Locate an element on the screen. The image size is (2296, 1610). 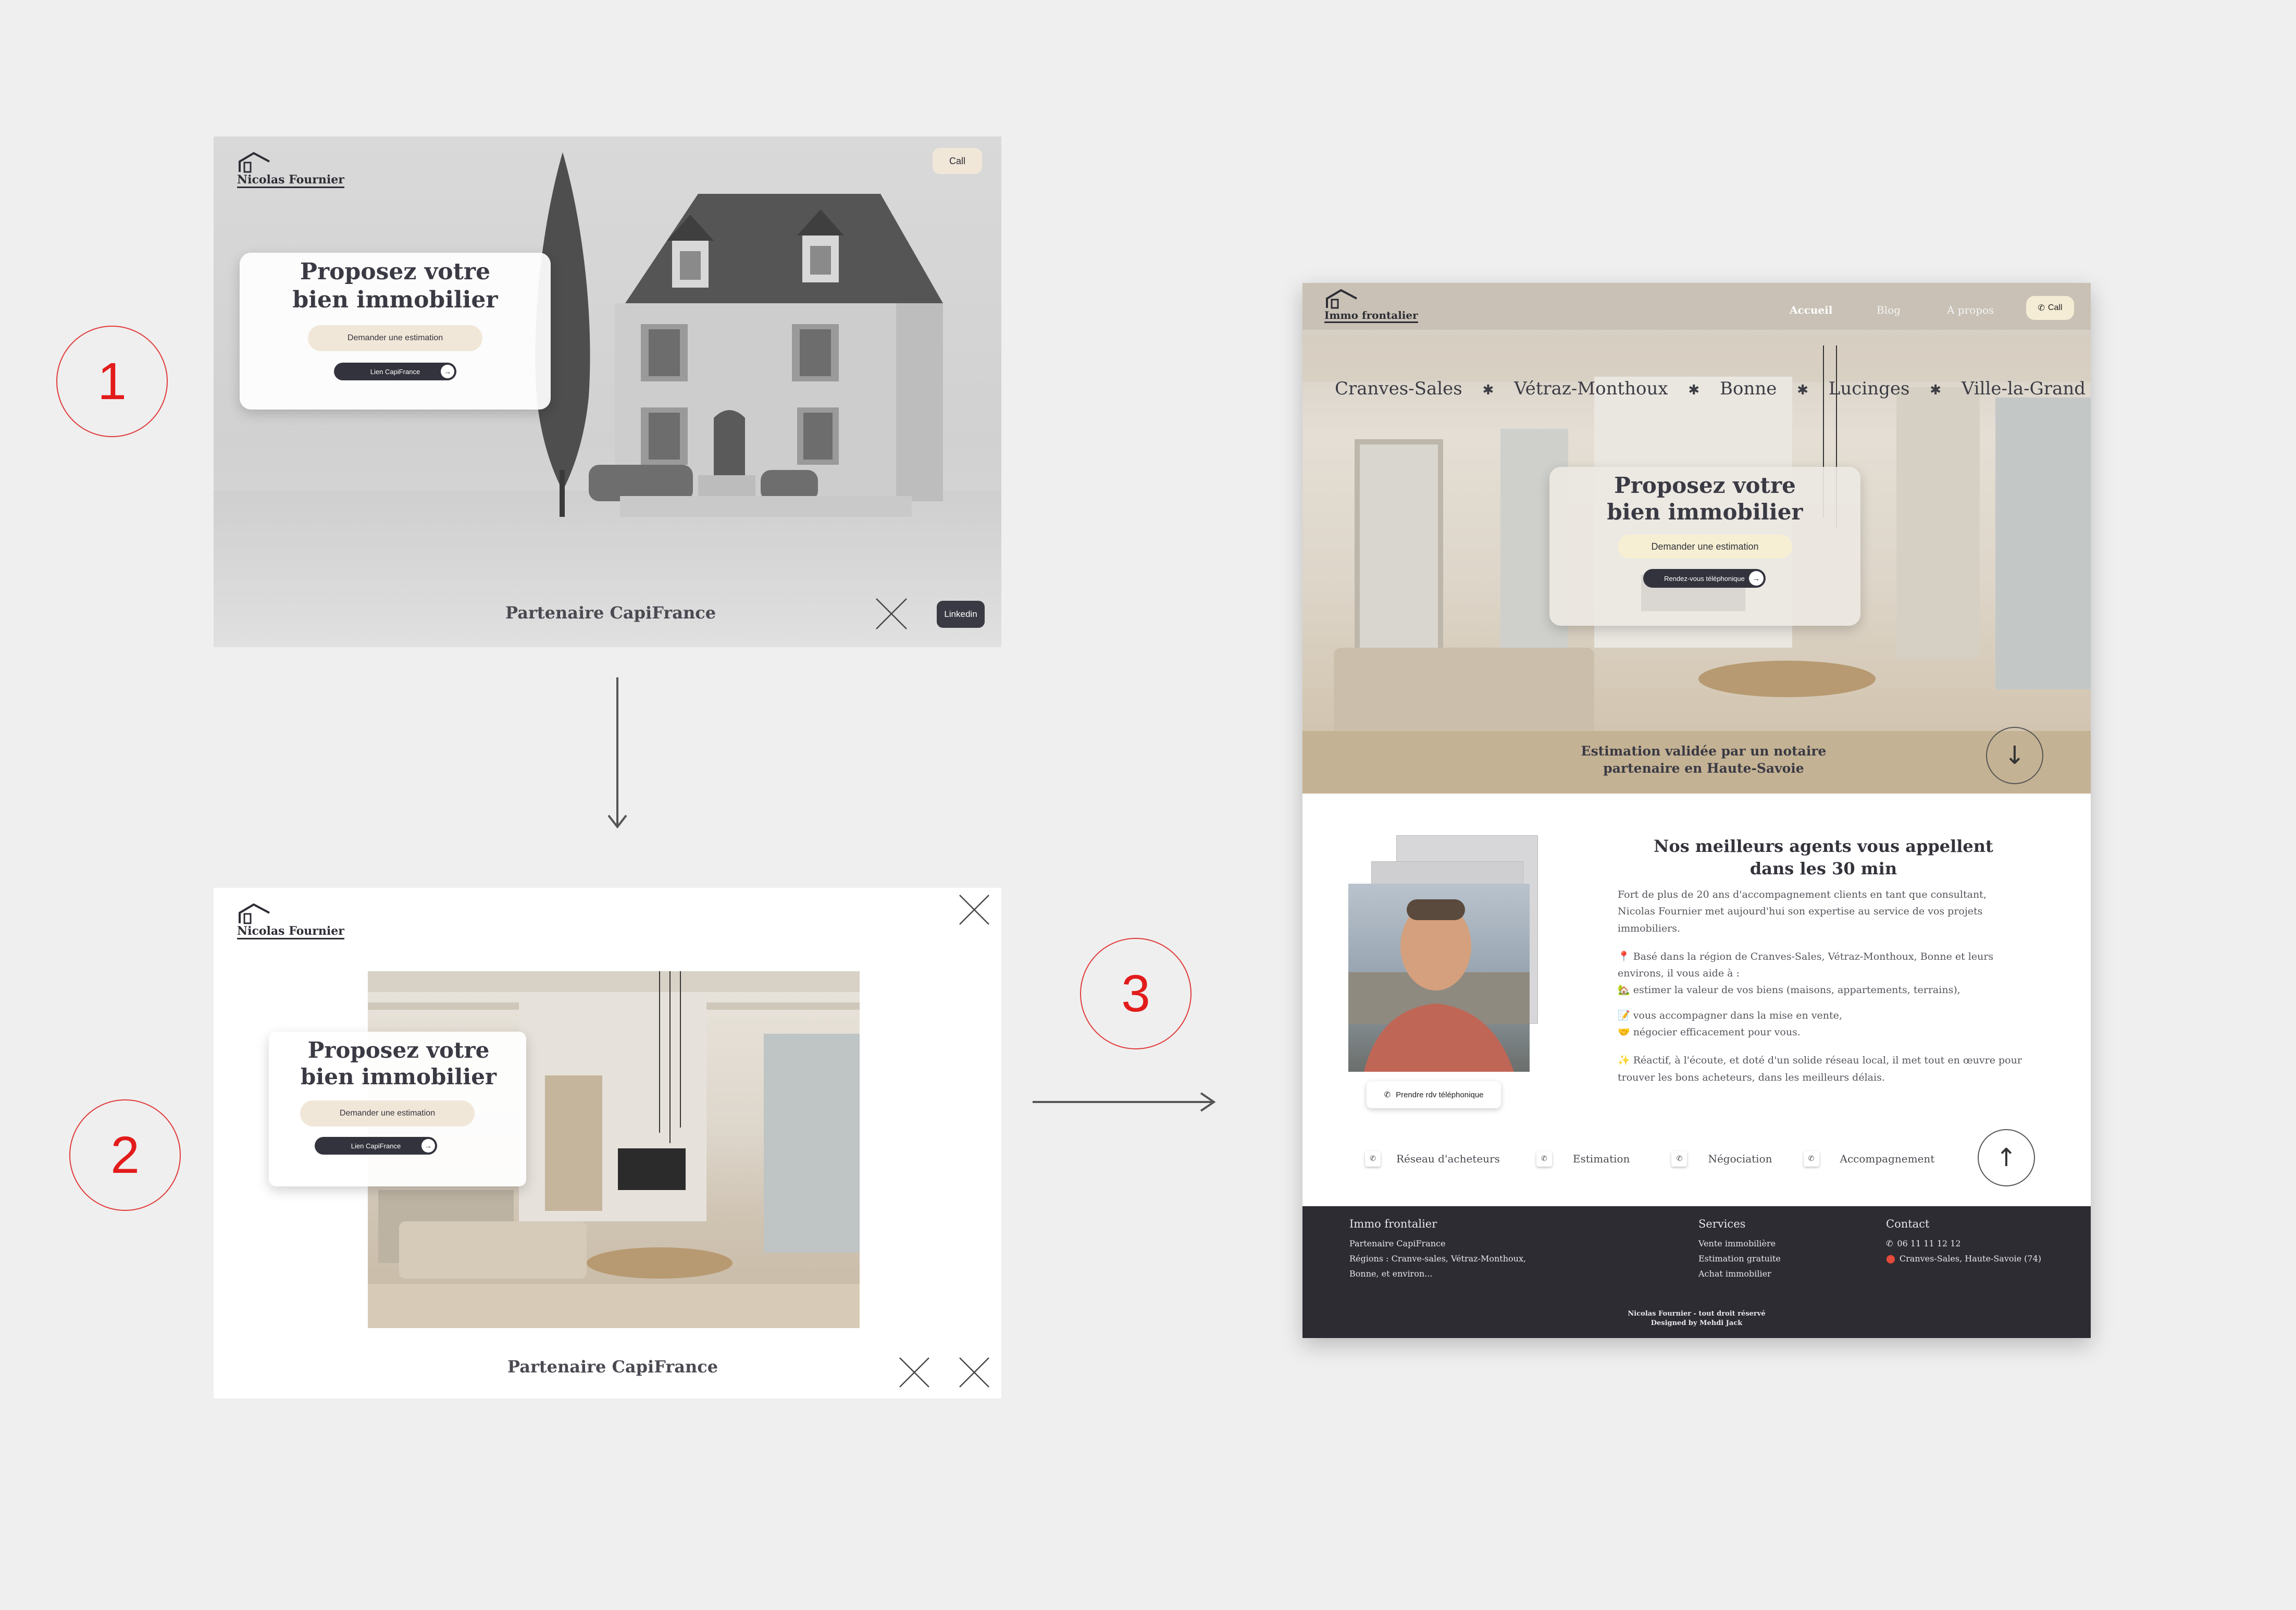
pin-icon: ⬤ is located at coordinates (1890, 1259).